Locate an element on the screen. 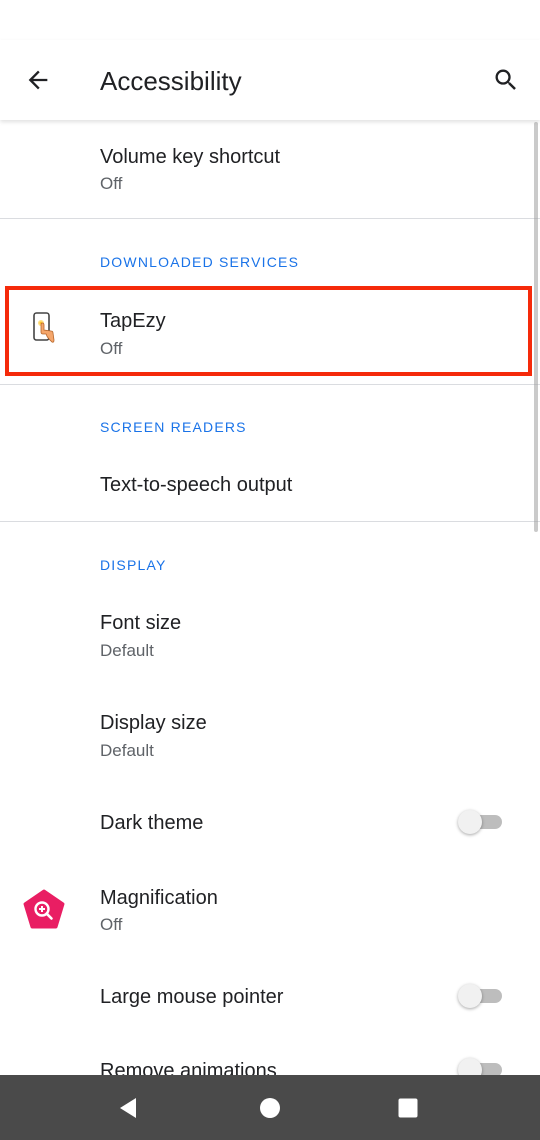 This screenshot has width=540, height=1140. dark-theme-item: Dark theme is located at coordinates (270, 824).